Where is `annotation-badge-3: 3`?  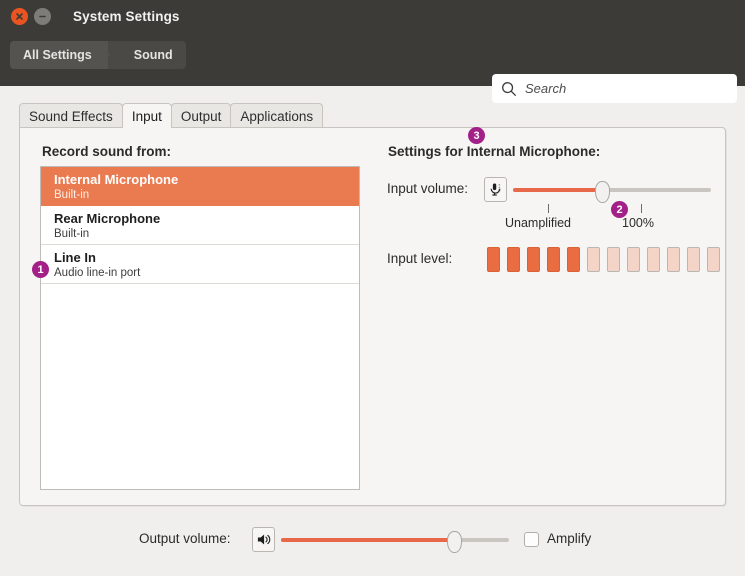
annotation-badge-3: 3 is located at coordinates (476, 135).